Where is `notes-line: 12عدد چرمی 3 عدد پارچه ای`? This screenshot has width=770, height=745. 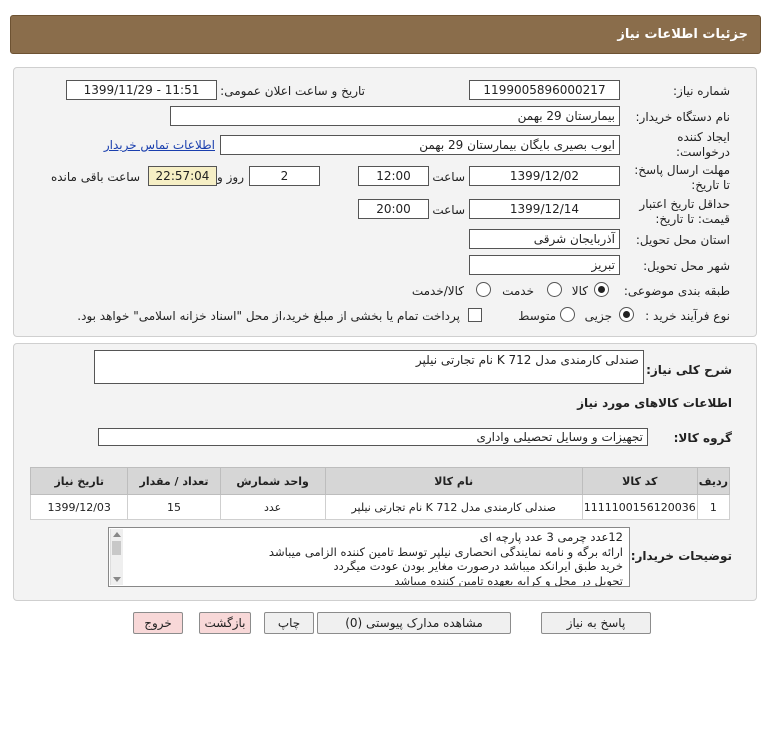 notes-line: 12عدد چرمی 3 عدد پارچه ای is located at coordinates (551, 537).